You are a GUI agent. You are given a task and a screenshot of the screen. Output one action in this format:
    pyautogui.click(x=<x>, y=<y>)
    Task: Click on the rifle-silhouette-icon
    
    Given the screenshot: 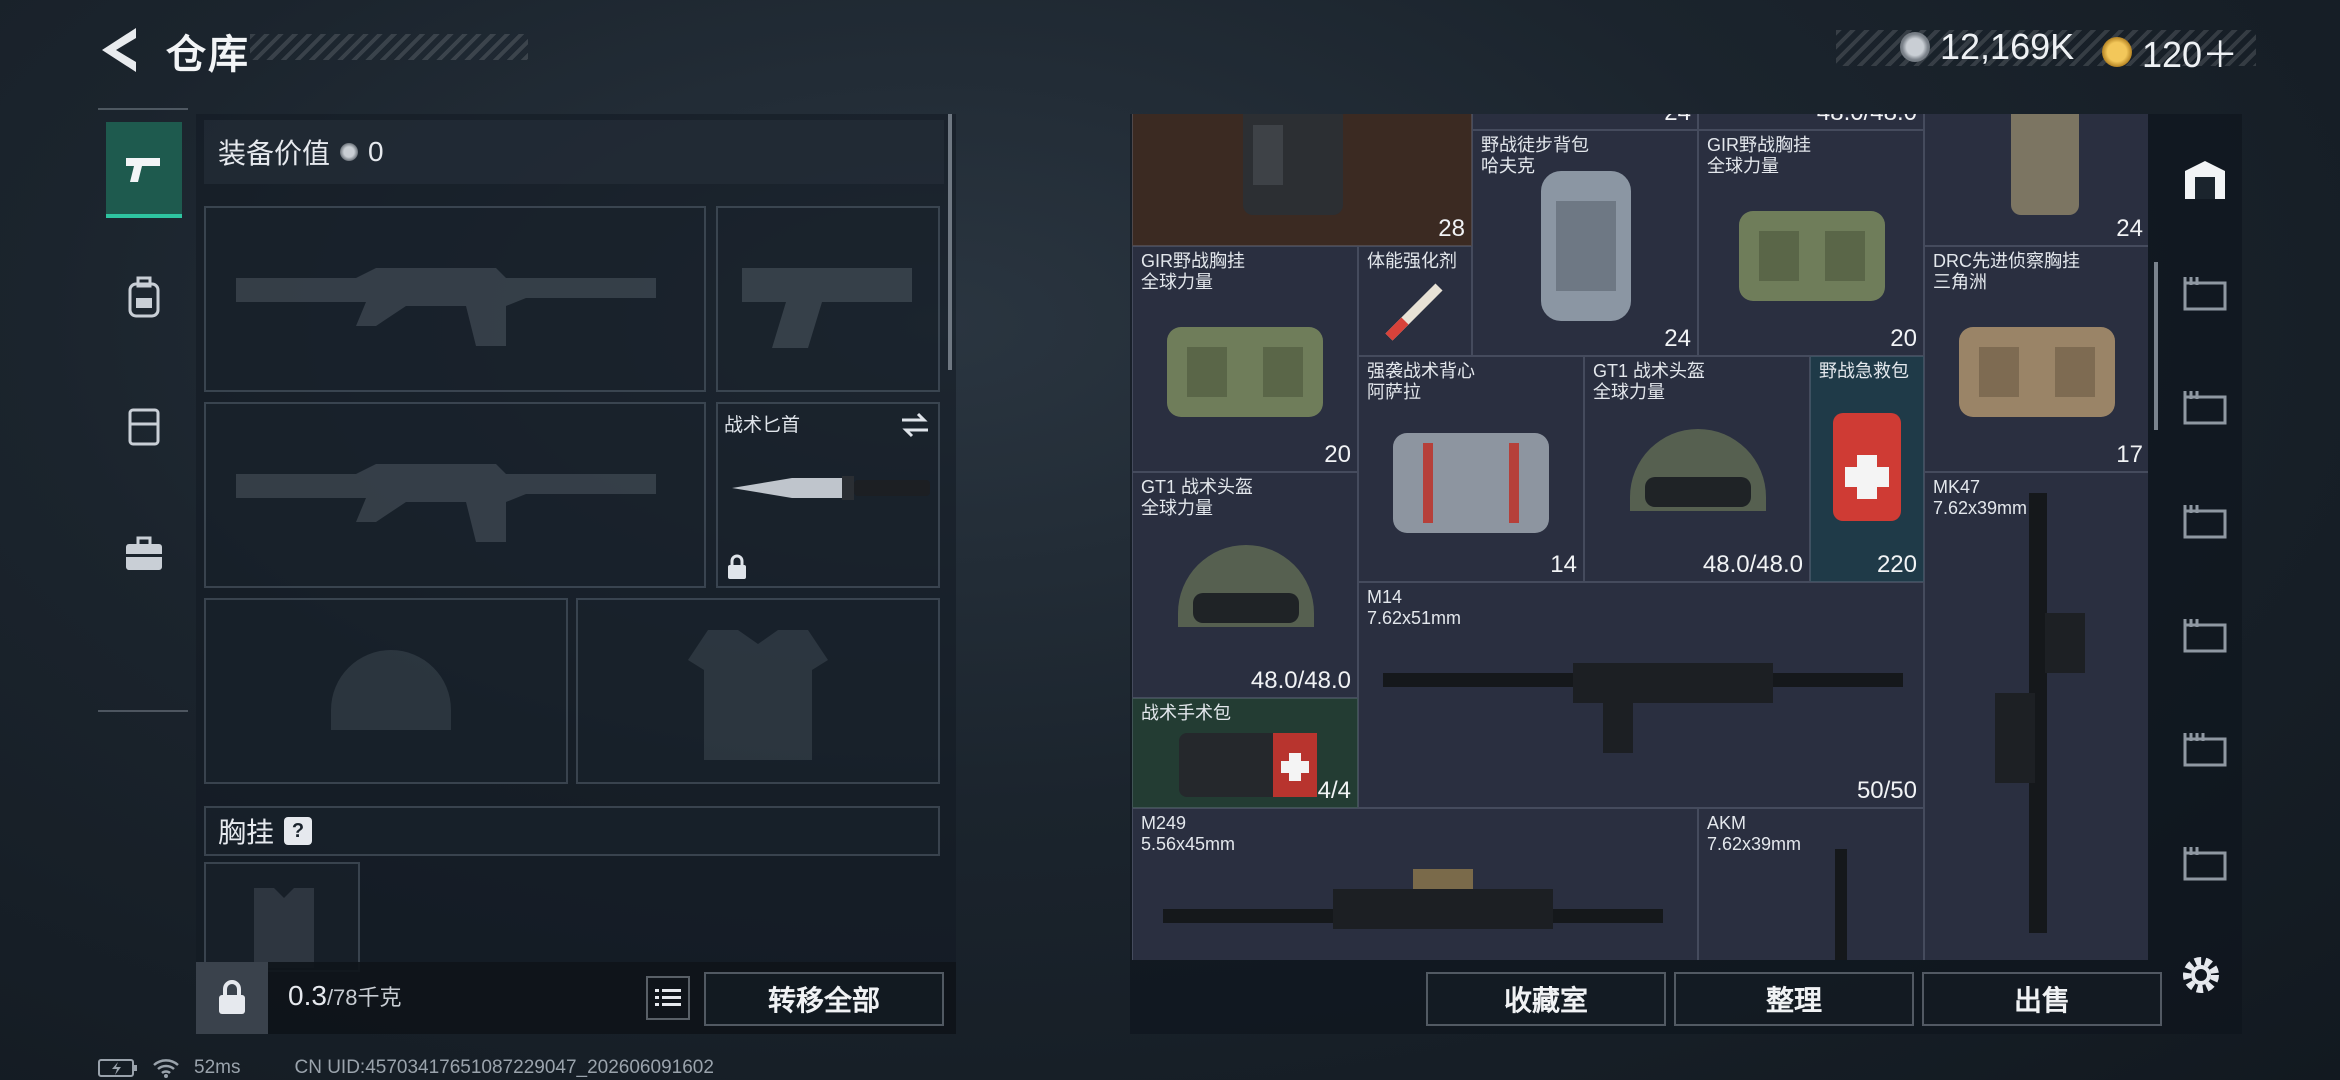 What is the action you would take?
    pyautogui.click(x=446, y=307)
    